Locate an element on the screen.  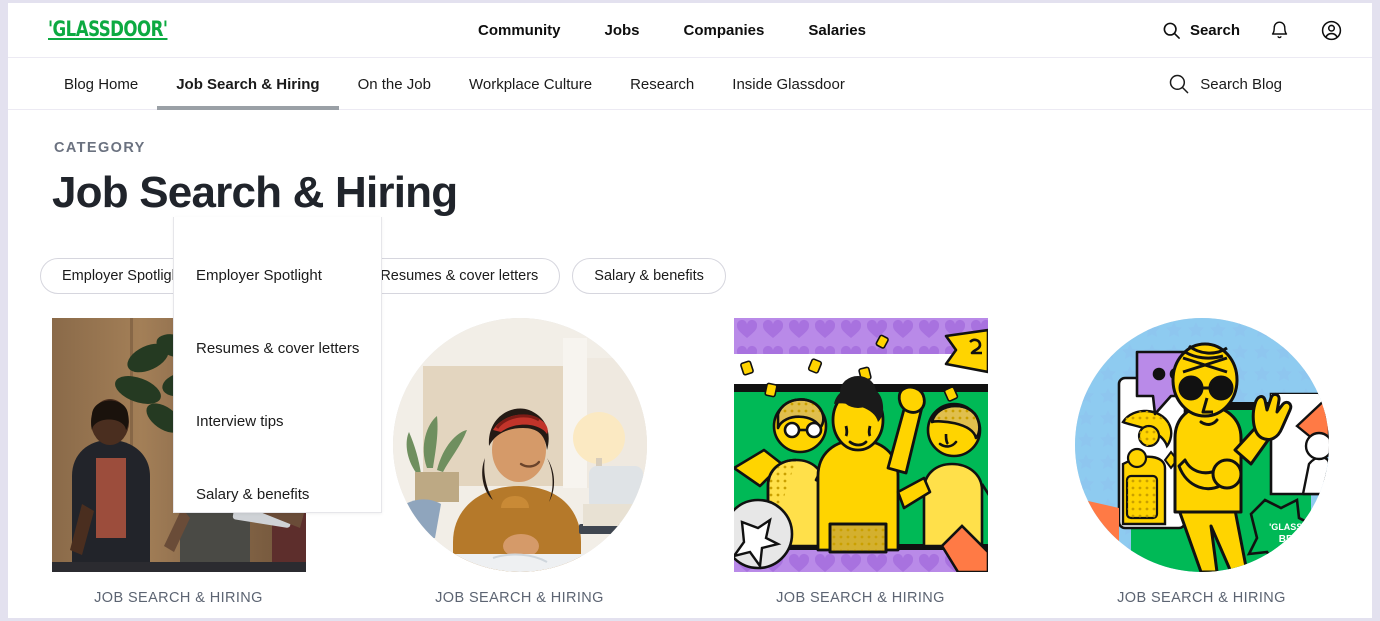
filter-pill-resumes-cover-letters: Resumes & cover letters is located at coordinates (459, 276).